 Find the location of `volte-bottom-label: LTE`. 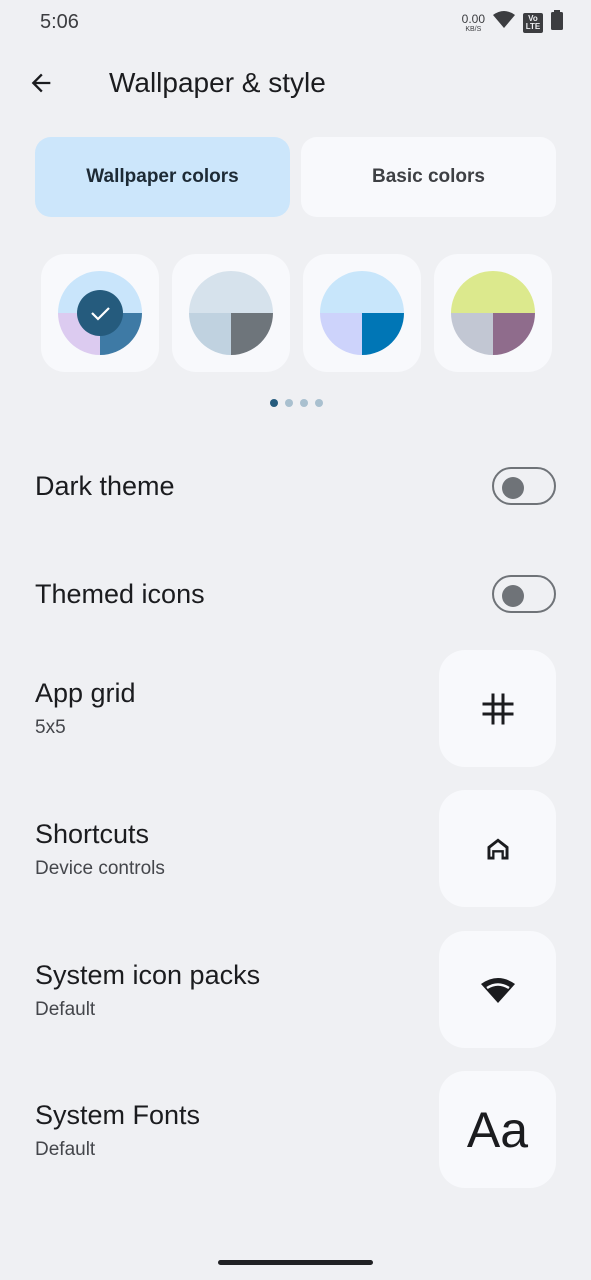

volte-bottom-label: LTE is located at coordinates (533, 26).